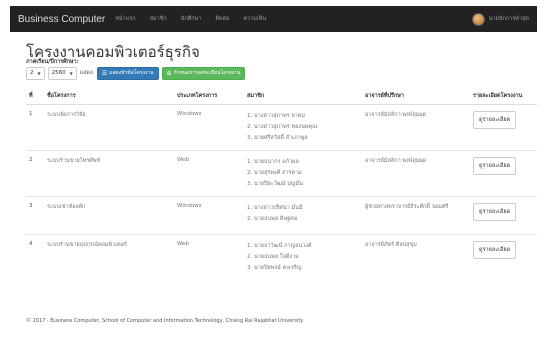 The image size is (547, 351). Describe the element at coordinates (303, 215) in the screenshot. I see `row-members: 1. นางสาวปริศนา มั่นมี 2. นายธนพล ดิษฐคม` at that location.